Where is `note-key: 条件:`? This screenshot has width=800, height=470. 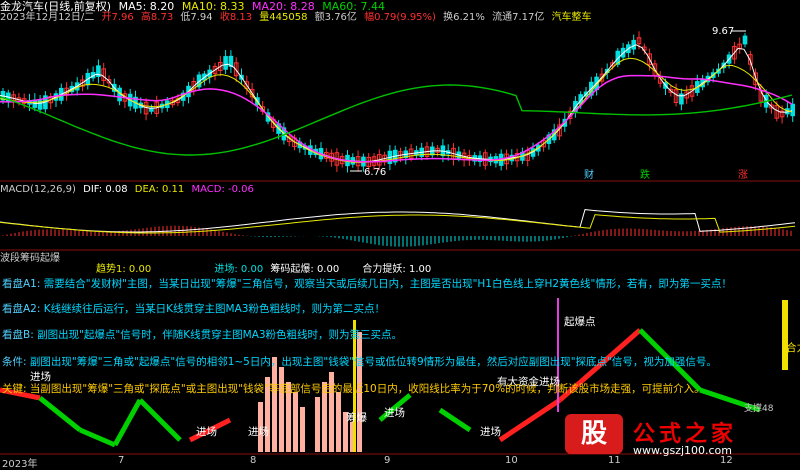 note-key: 条件: is located at coordinates (14, 362).